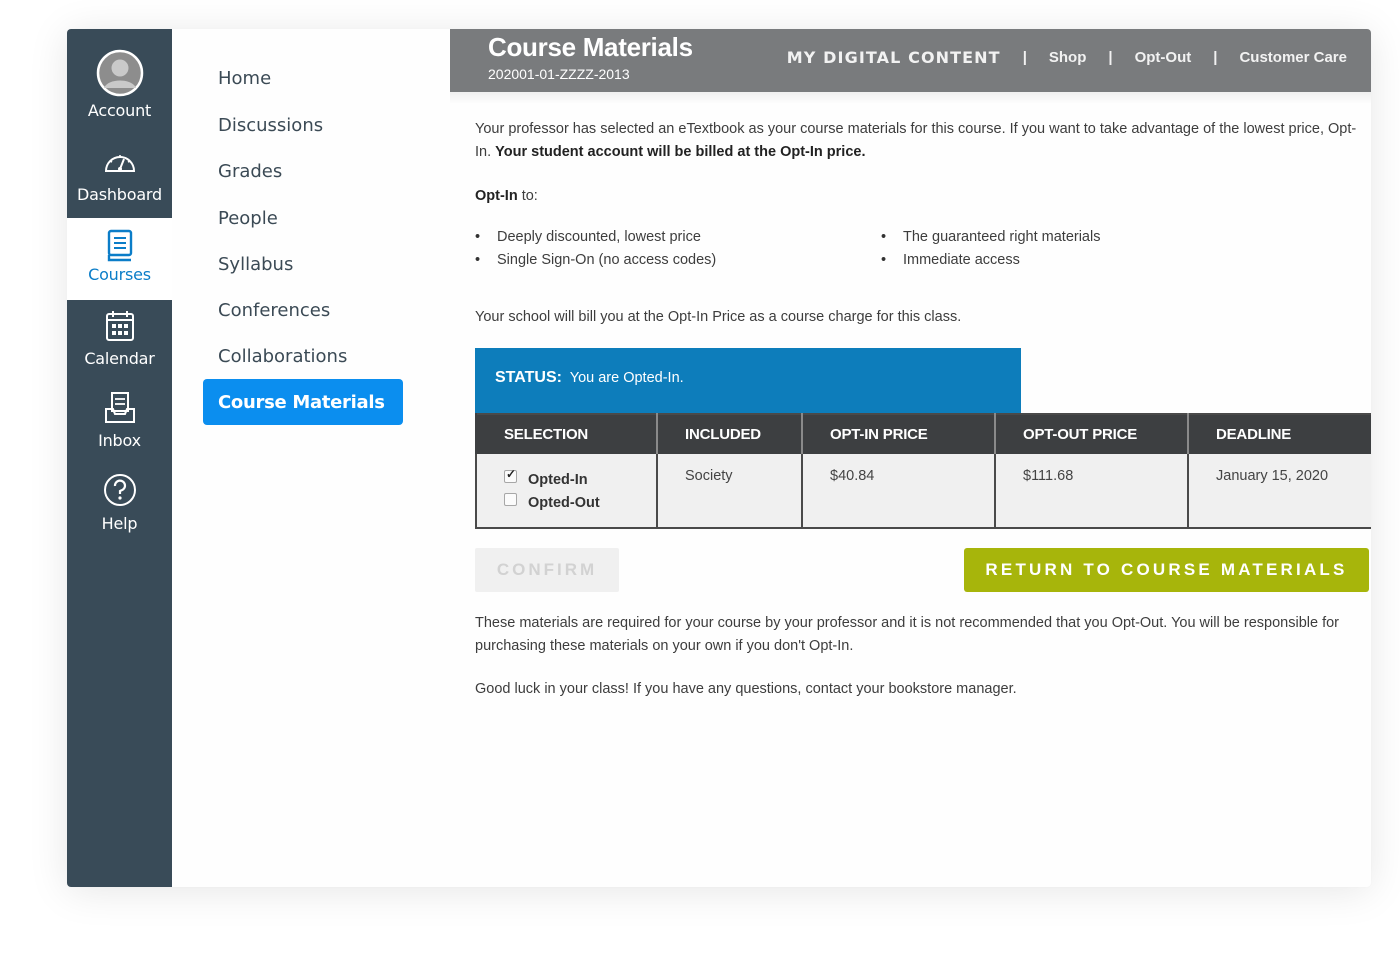 Image resolution: width=1400 pixels, height=954 pixels. What do you see at coordinates (244, 78) in the screenshot?
I see `course-nav-home: Home` at bounding box center [244, 78].